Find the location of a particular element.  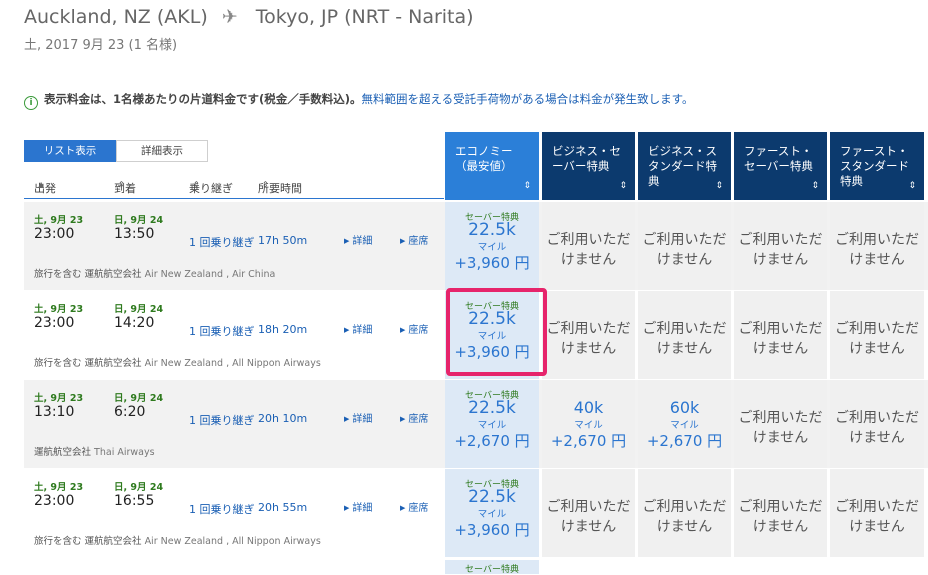

operating-carriers: 運航航空会社 Thai Airways is located at coordinates (94, 452).